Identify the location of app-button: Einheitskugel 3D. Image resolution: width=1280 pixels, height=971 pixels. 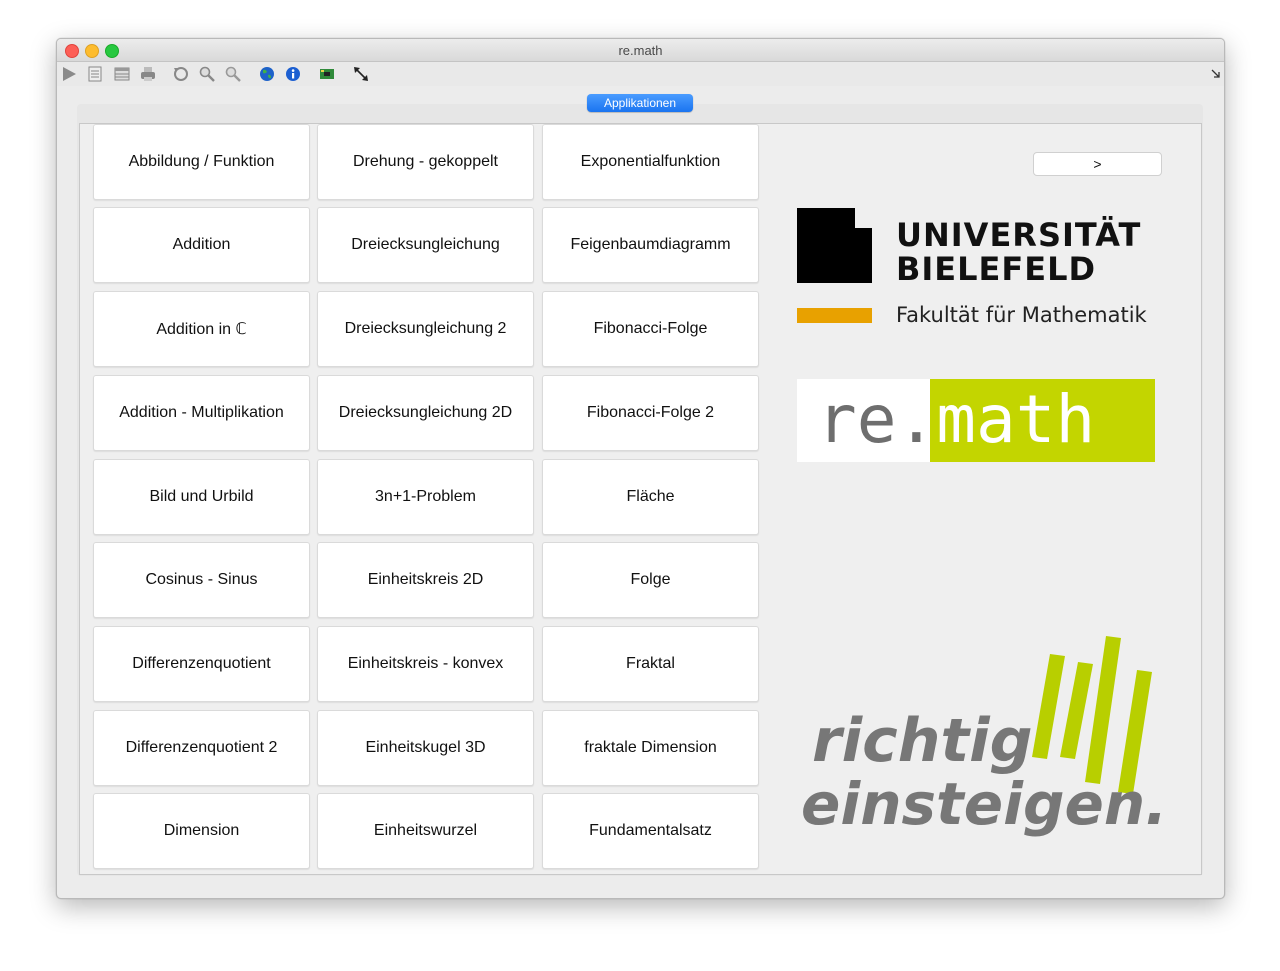
(425, 748).